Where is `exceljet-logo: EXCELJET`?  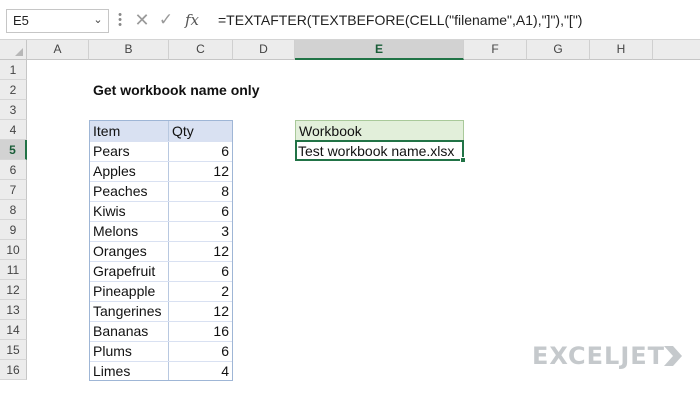 exceljet-logo: EXCELJET is located at coordinates (599, 356).